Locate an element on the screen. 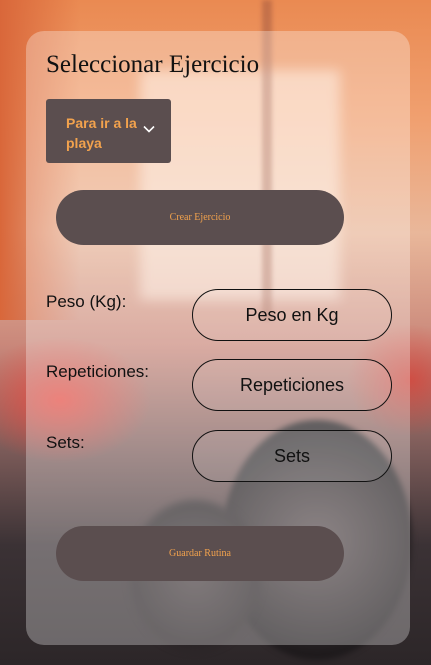 This screenshot has width=431, height=665. repetitions-label: Repeticiones: is located at coordinates (98, 371).